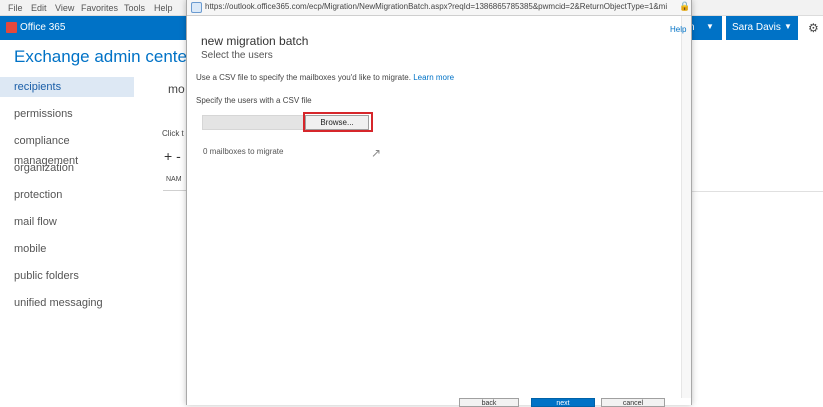 The width and height of the screenshot is (823, 407). Describe the element at coordinates (633, 402) in the screenshot. I see `cancel-button: cancel` at that location.